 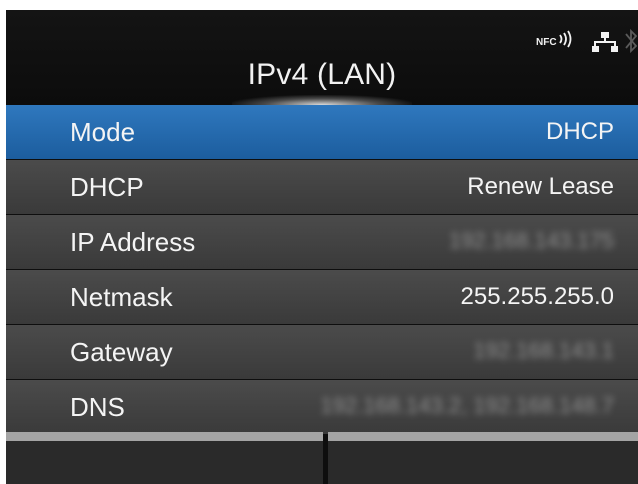 I want to click on menu-row-label: Mode, so click(x=103, y=132).